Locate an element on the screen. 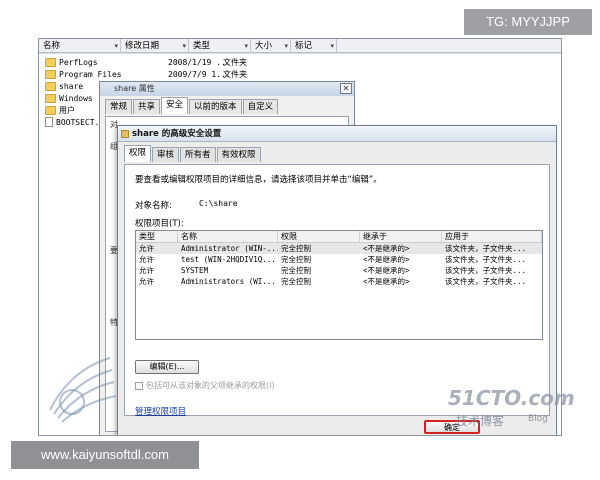 The width and height of the screenshot is (600, 480). table-header: 类型 名称 权限 继承于 应用于 is located at coordinates (339, 237).